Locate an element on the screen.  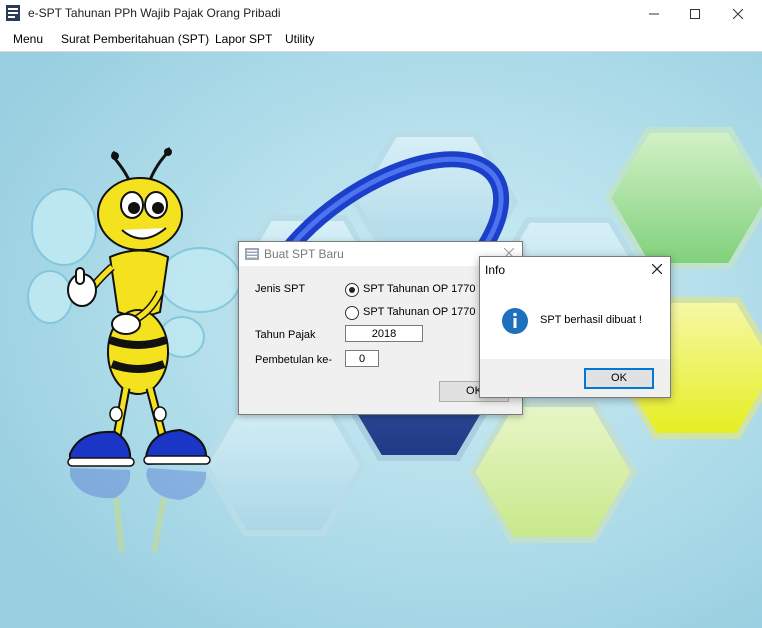
info-ok-button: OK is located at coordinates (619, 378).